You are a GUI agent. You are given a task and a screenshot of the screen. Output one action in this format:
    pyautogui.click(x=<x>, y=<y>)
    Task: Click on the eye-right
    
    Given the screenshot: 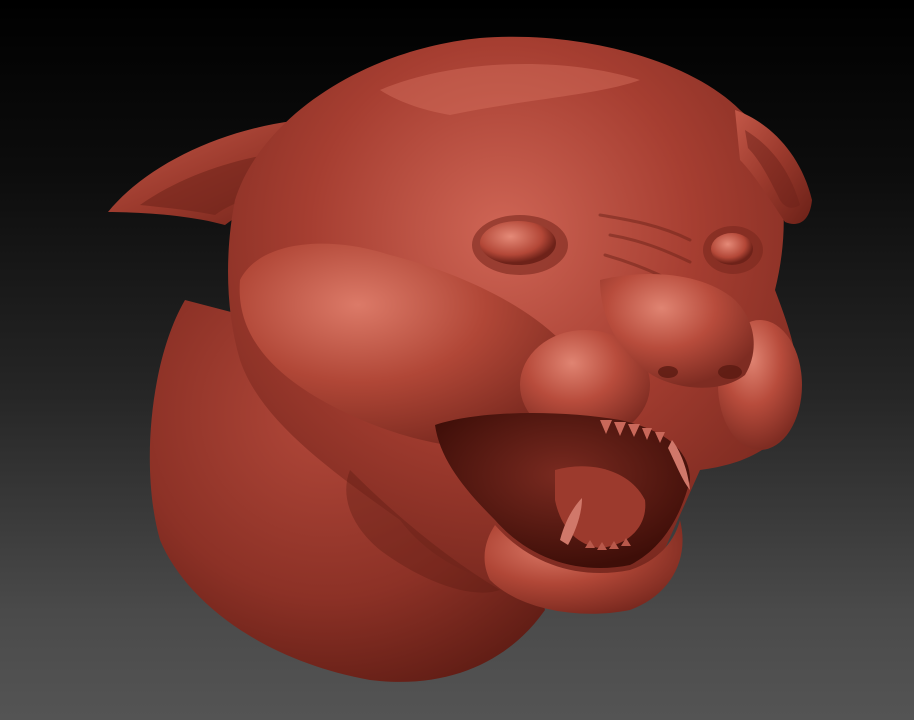 What is the action you would take?
    pyautogui.click(x=732, y=249)
    